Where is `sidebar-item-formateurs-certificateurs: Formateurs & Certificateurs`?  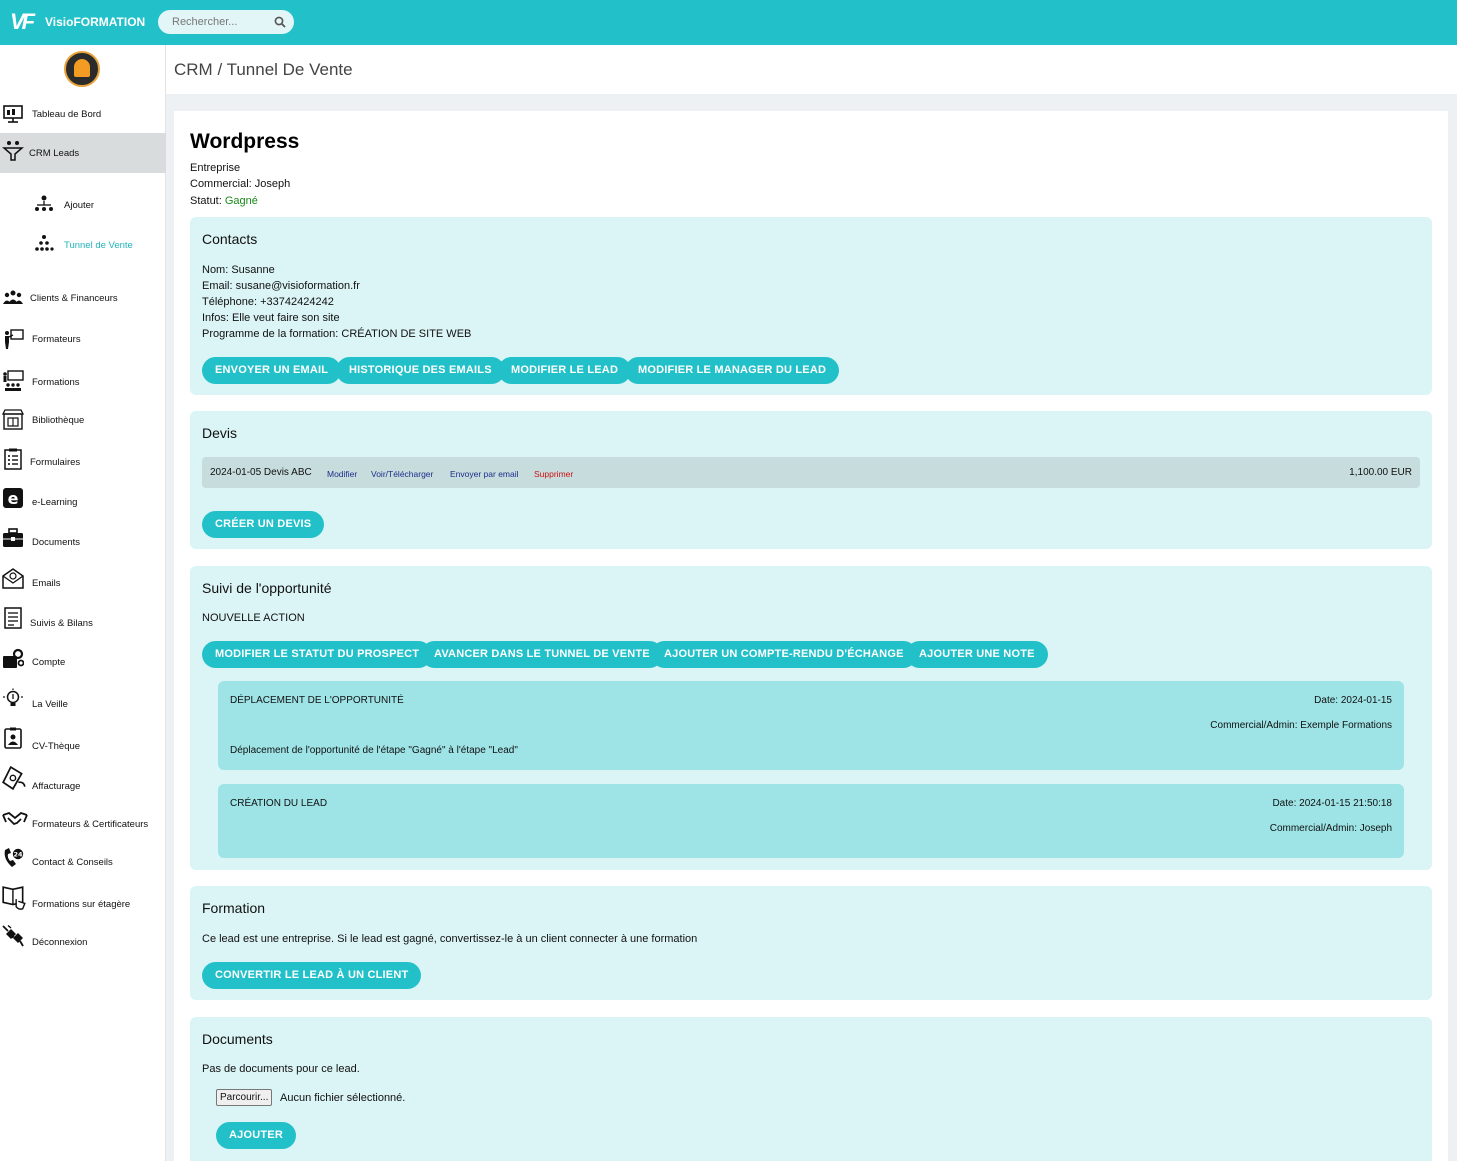 sidebar-item-formateurs-certificateurs: Formateurs & Certificateurs is located at coordinates (83, 820).